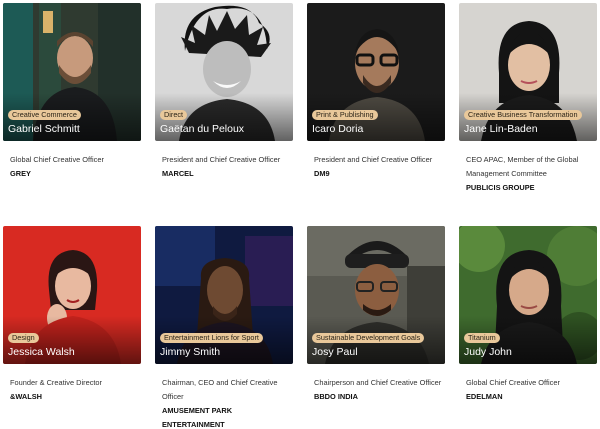 The height and width of the screenshot is (429, 600). What do you see at coordinates (337, 129) in the screenshot?
I see `person-name: Icaro Doria` at bounding box center [337, 129].